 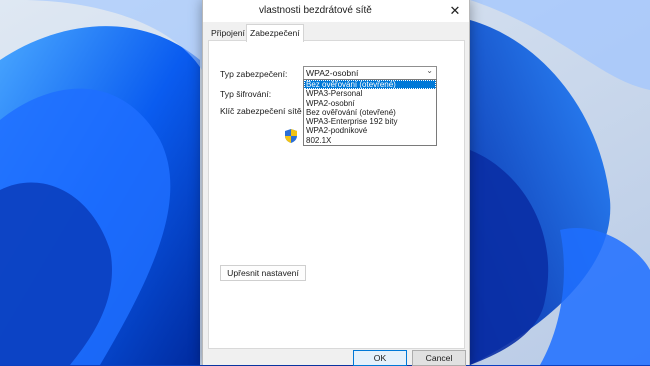 What do you see at coordinates (228, 33) in the screenshot?
I see `tab-connection: Připojení` at bounding box center [228, 33].